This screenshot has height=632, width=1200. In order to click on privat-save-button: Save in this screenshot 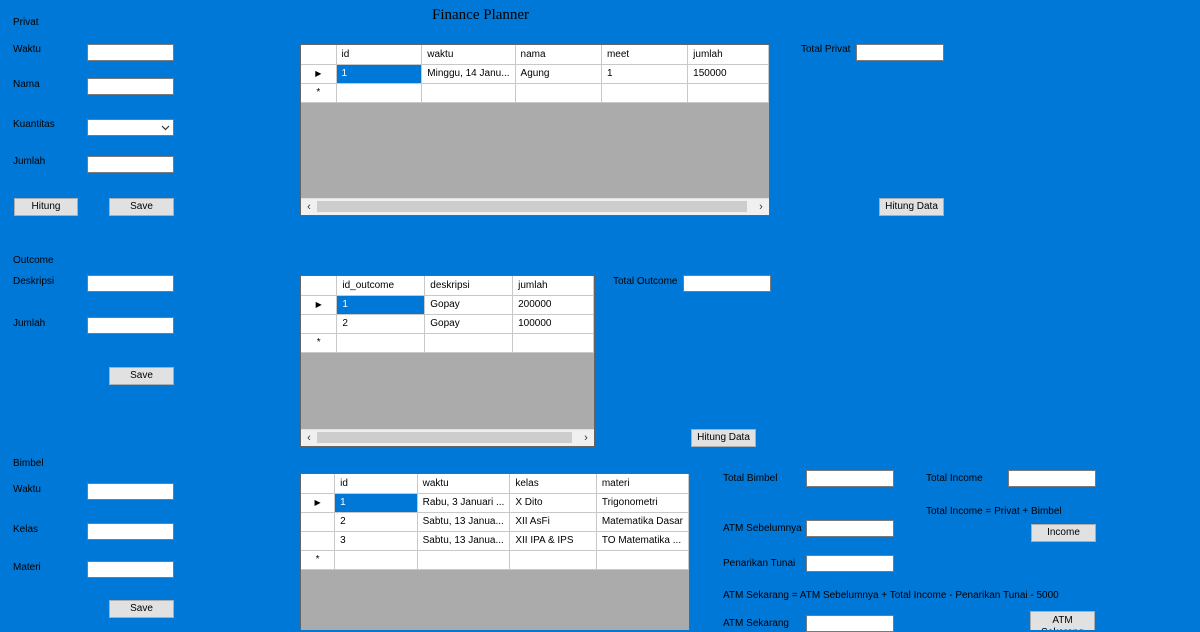, I will do `click(141, 207)`.